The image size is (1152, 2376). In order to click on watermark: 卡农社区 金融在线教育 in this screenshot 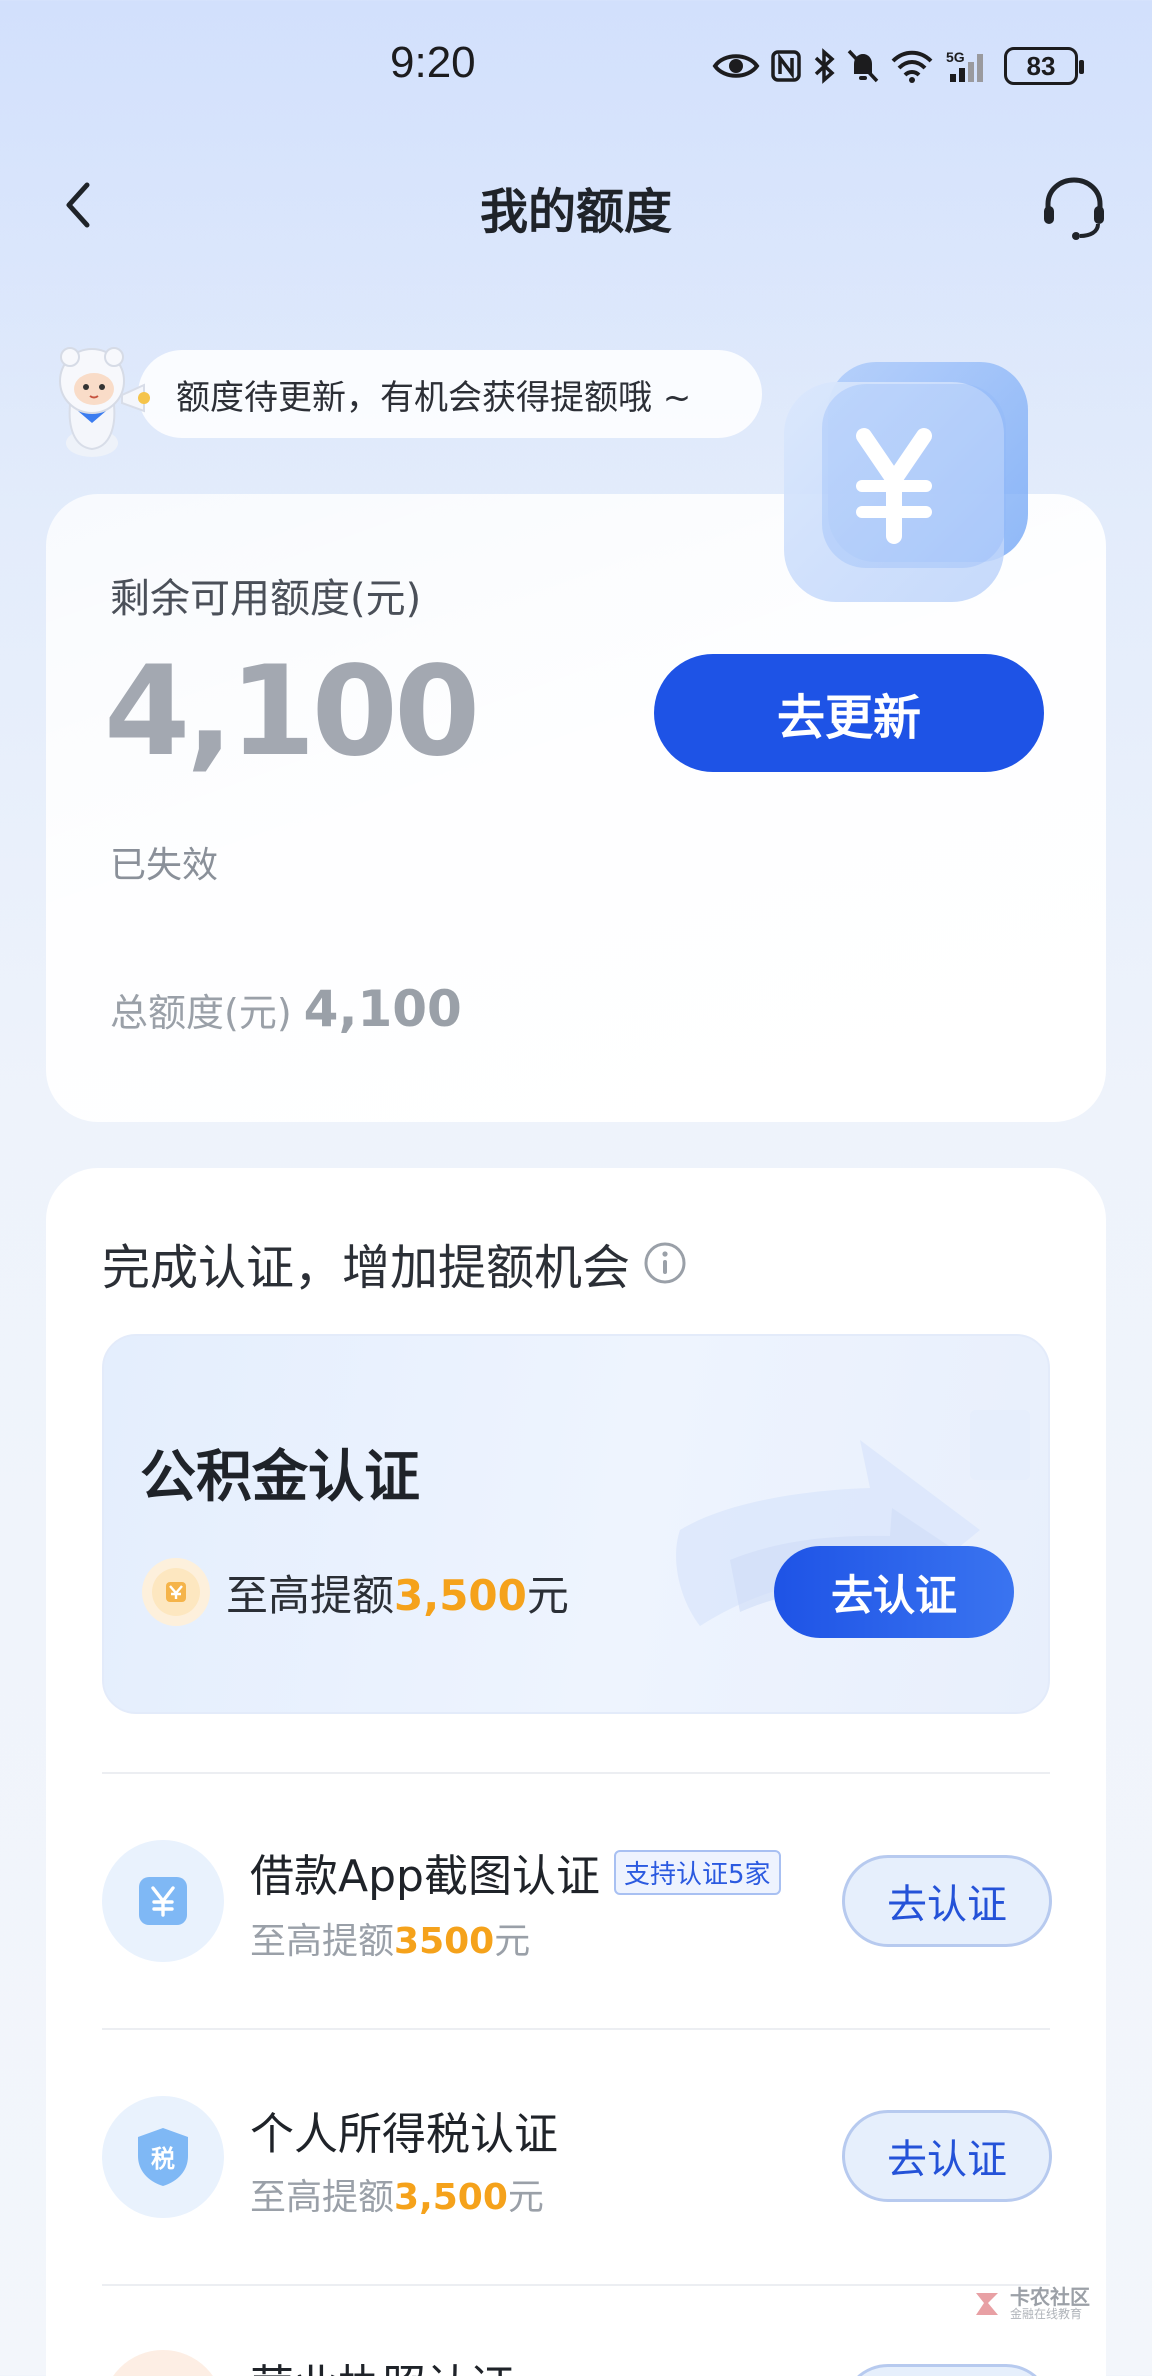, I will do `click(1030, 2304)`.